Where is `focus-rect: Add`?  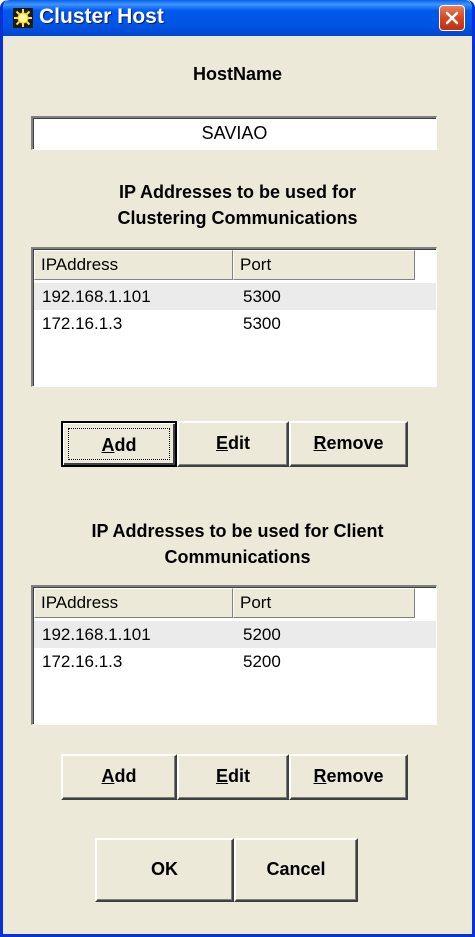
focus-rect: Add is located at coordinates (119, 444).